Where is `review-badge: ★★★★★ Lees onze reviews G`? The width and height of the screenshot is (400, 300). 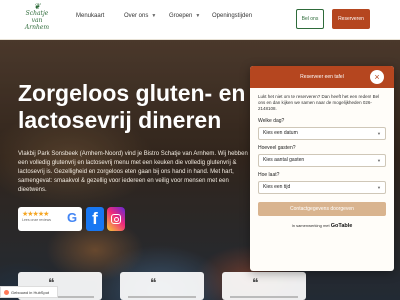
review-badge: ★★★★★ Lees onze reviews G is located at coordinates (50, 219).